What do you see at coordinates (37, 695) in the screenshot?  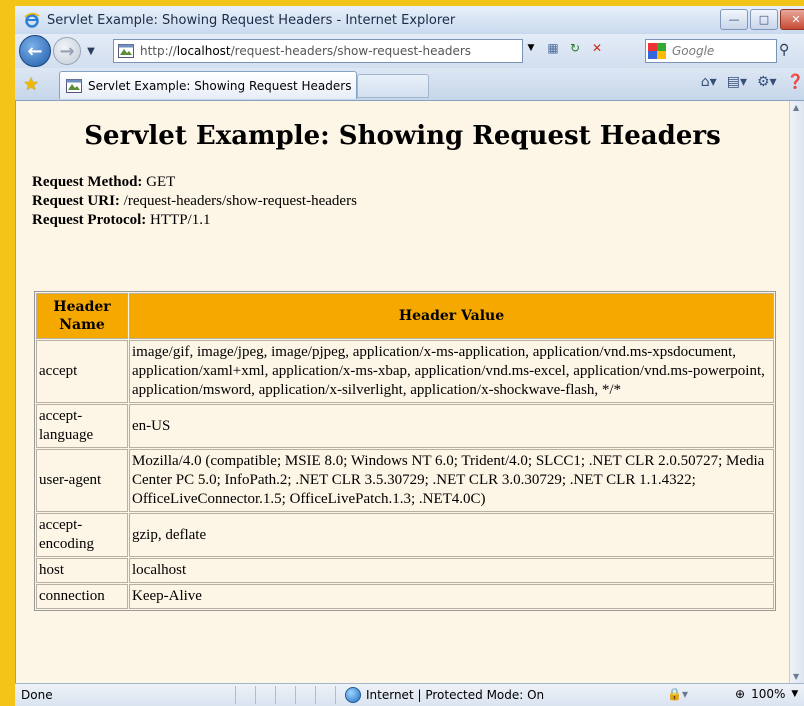 I see `status-text: Done` at bounding box center [37, 695].